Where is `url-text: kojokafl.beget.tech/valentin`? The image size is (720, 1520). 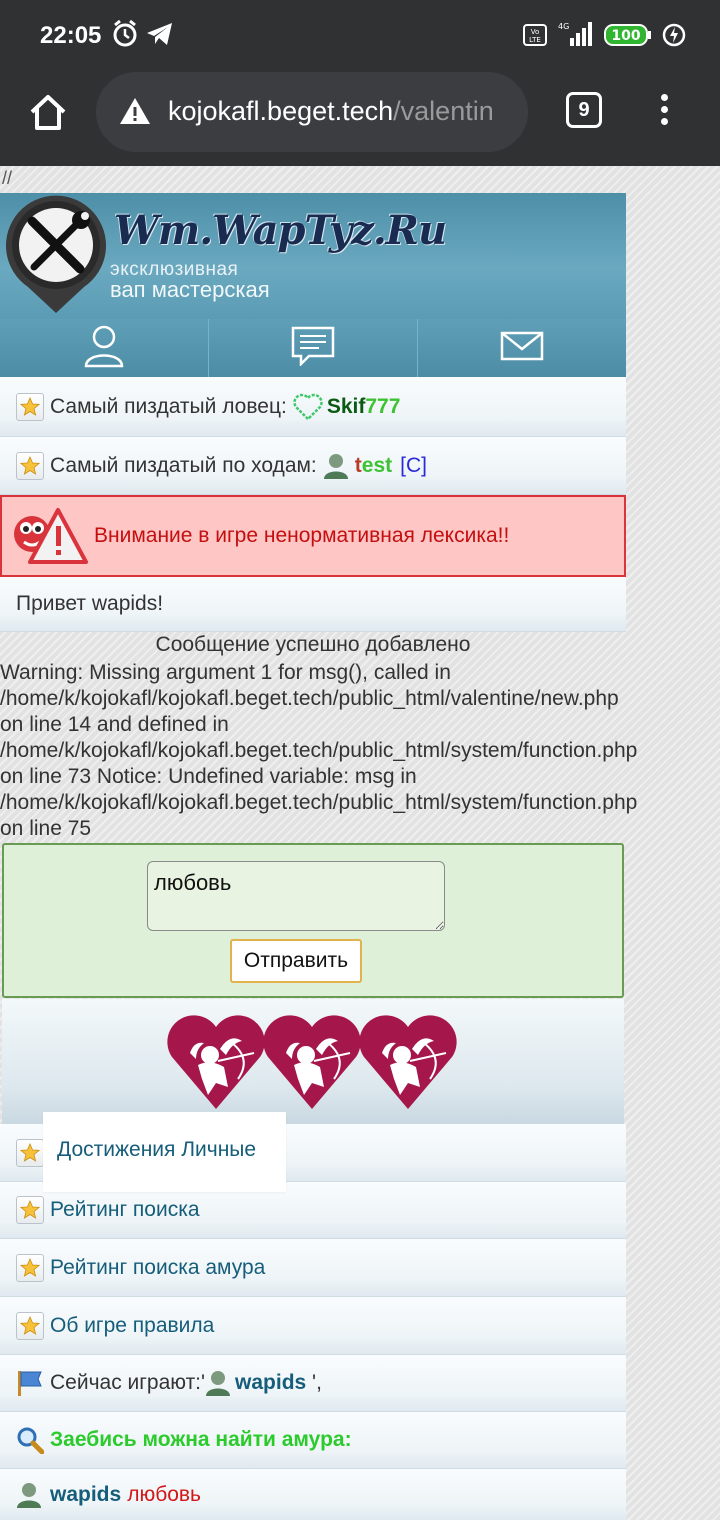
url-text: kojokafl.beget.tech/valentin is located at coordinates (331, 111).